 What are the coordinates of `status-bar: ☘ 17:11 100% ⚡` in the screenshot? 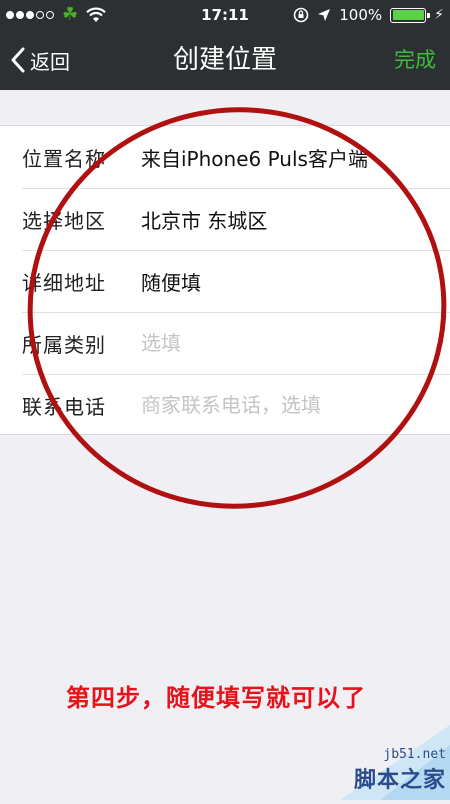 It's located at (225, 15).